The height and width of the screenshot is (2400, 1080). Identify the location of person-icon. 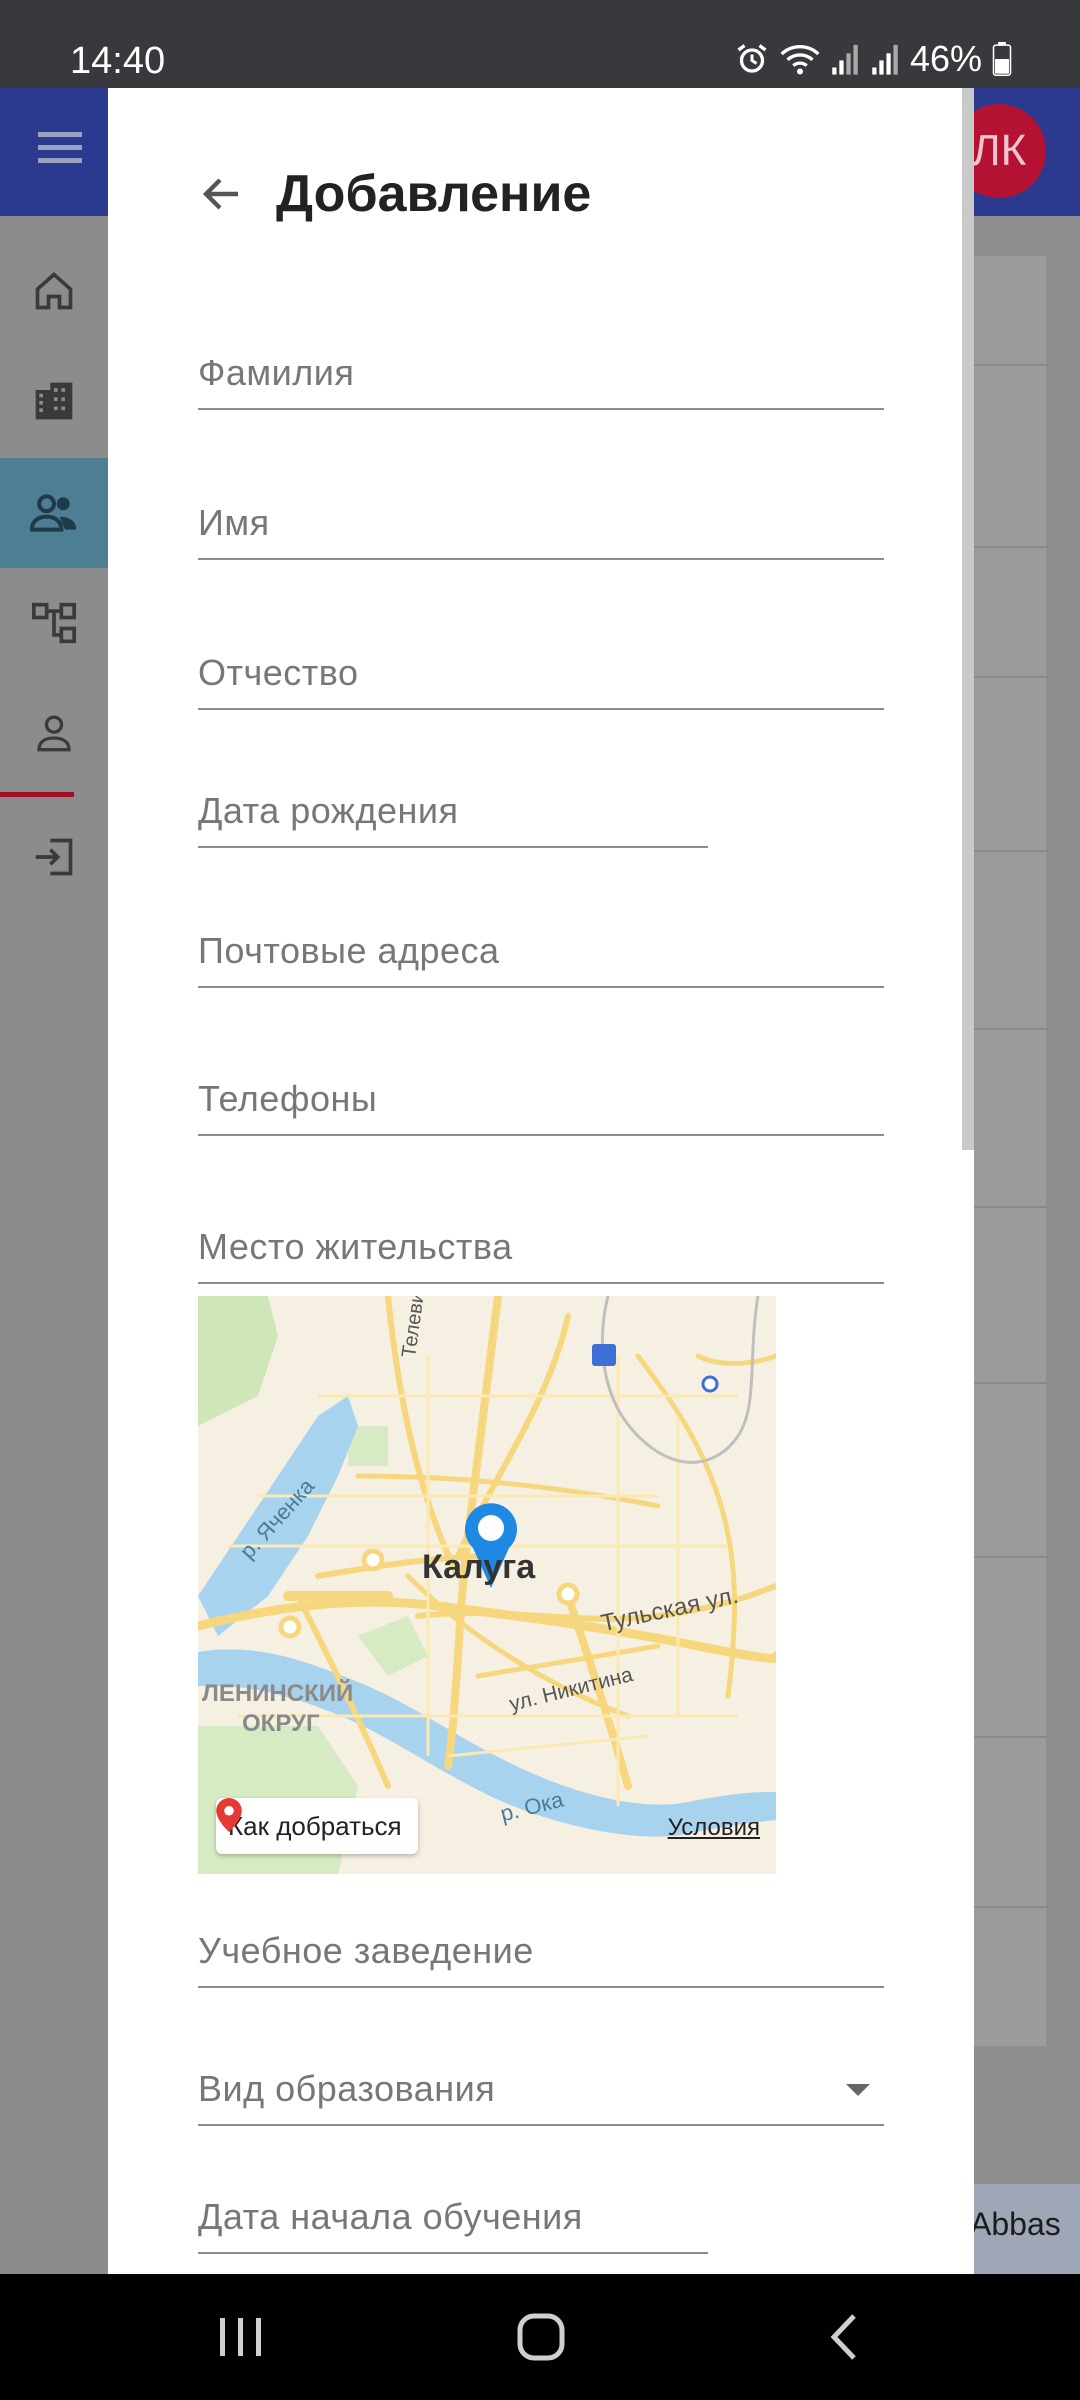
(54, 733).